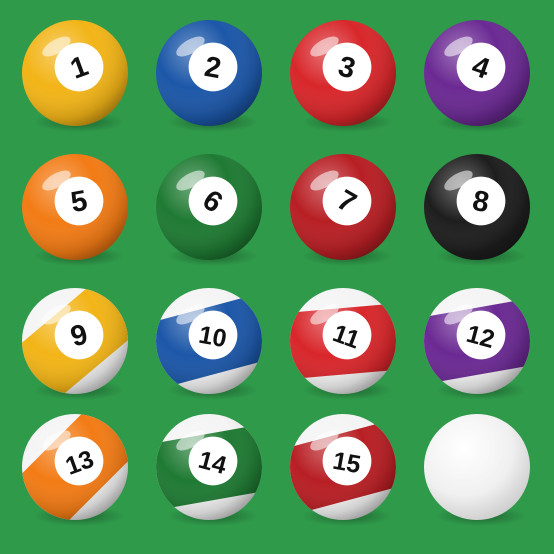 Image resolution: width=554 pixels, height=554 pixels. What do you see at coordinates (347, 463) in the screenshot?
I see `ball-number: 15` at bounding box center [347, 463].